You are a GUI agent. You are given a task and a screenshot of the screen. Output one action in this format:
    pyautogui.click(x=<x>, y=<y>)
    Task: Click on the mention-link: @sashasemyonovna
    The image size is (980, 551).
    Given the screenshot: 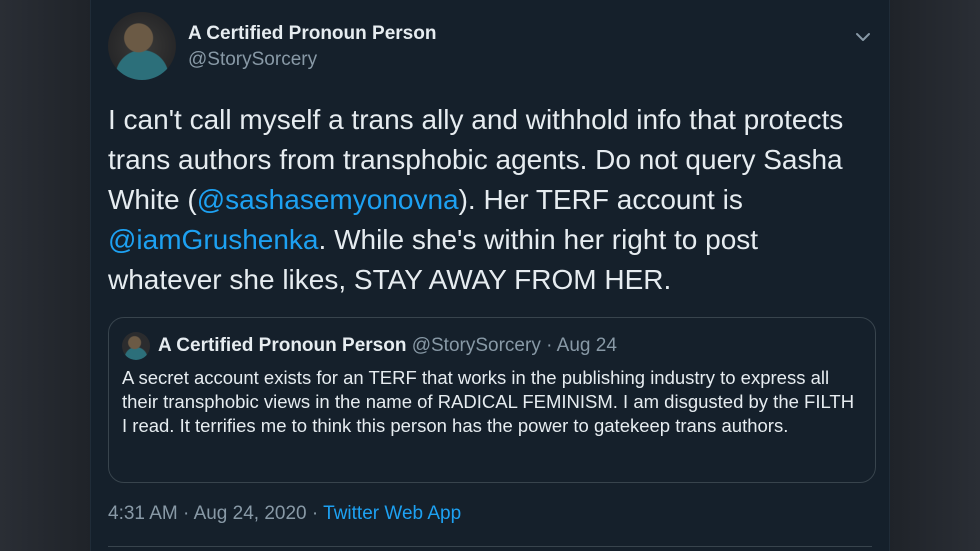 What is the action you would take?
    pyautogui.click(x=328, y=199)
    